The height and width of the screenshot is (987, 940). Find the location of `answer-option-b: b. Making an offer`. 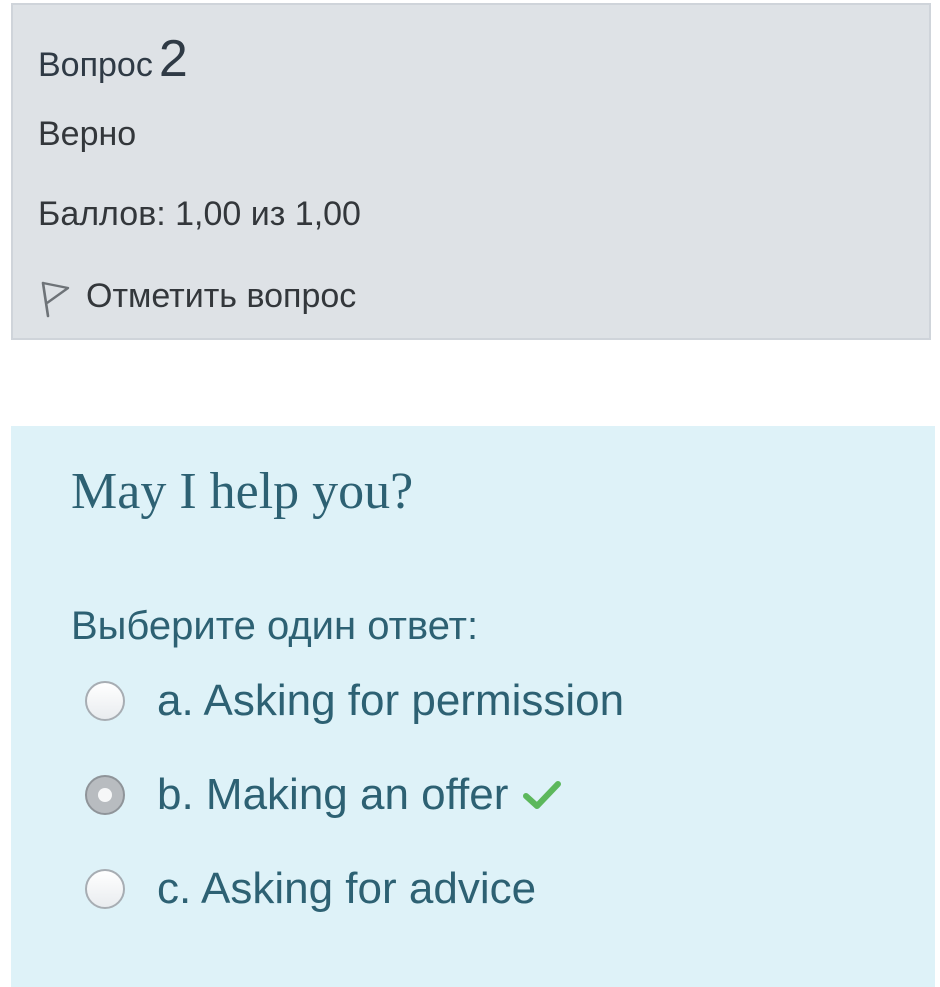

answer-option-b: b. Making an offer is located at coordinates (323, 795).